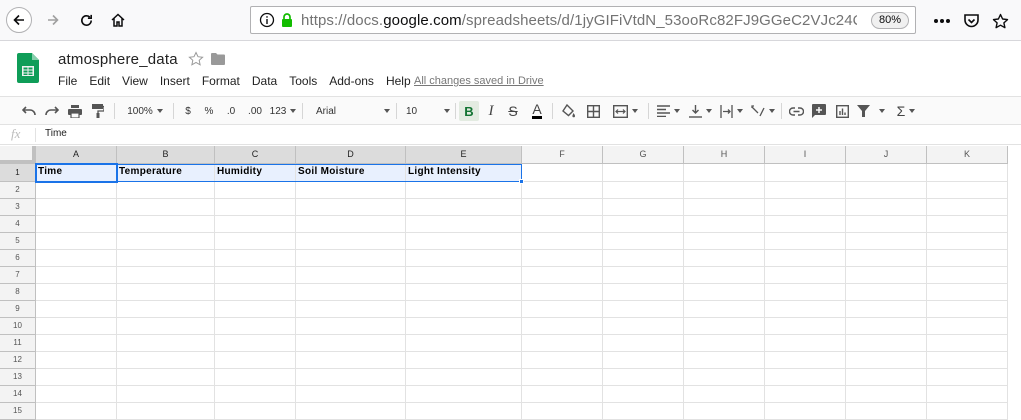 The image size is (1021, 420). Describe the element at coordinates (18, 360) in the screenshot. I see `row-header-12: 12` at that location.